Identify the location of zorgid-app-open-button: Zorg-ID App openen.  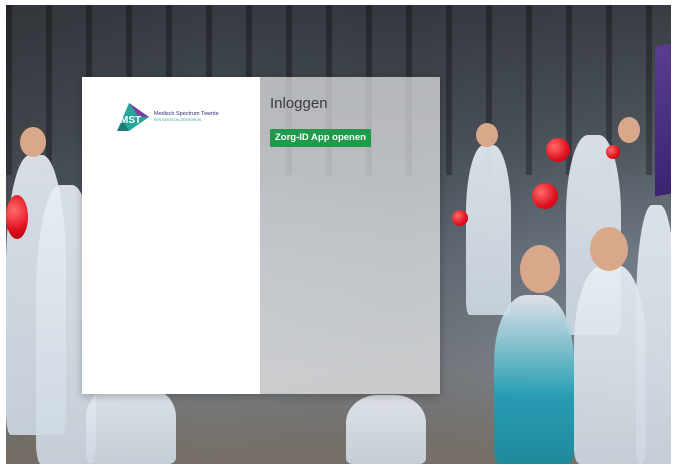
(320, 138).